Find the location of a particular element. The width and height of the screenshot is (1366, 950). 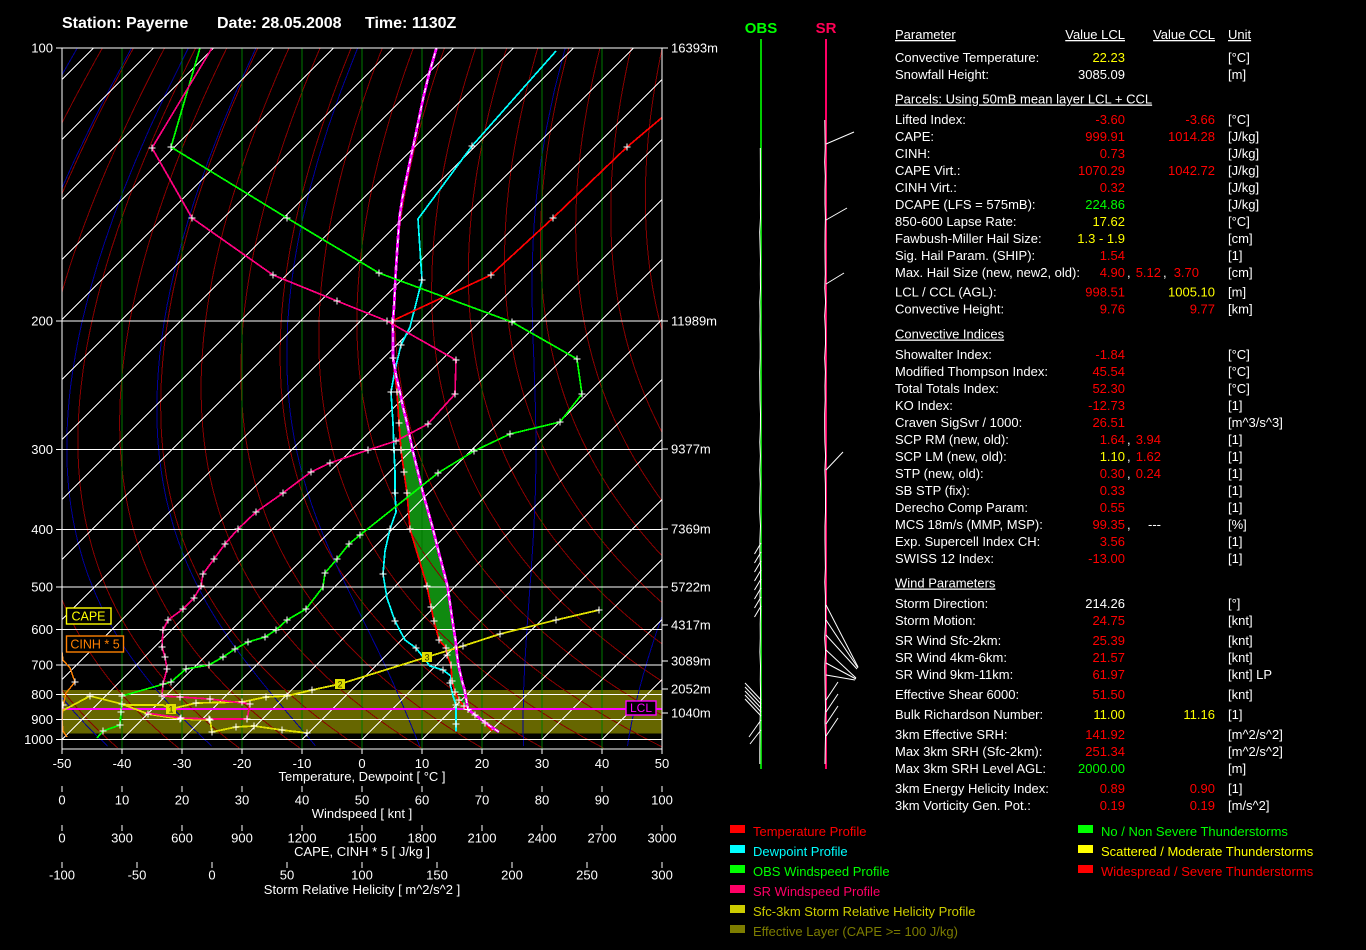

svg-text: Sig. Hail Param. (SHIP): is located at coordinates (965, 255).